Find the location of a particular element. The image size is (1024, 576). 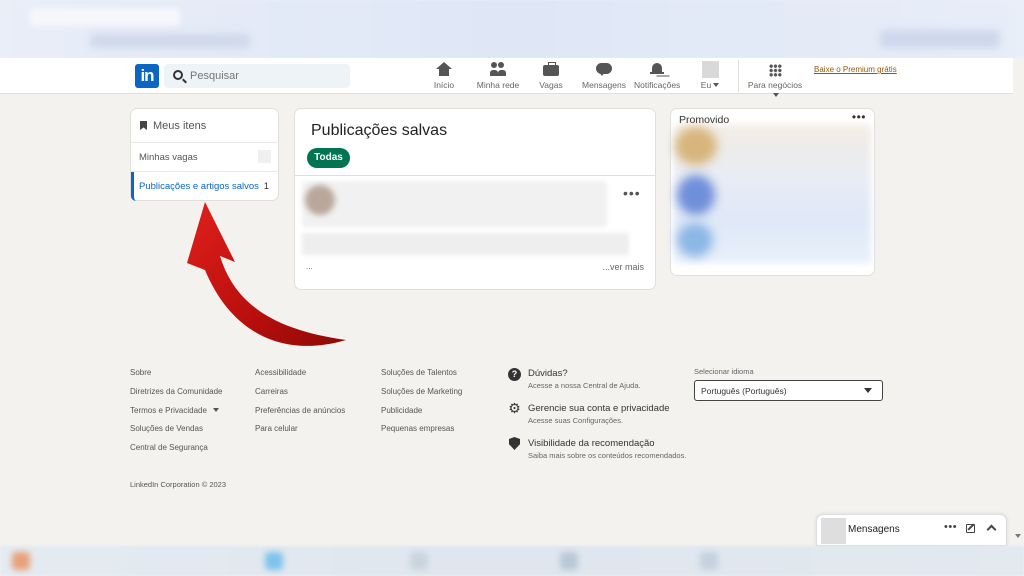

scroll-down-icon is located at coordinates (1018, 536).